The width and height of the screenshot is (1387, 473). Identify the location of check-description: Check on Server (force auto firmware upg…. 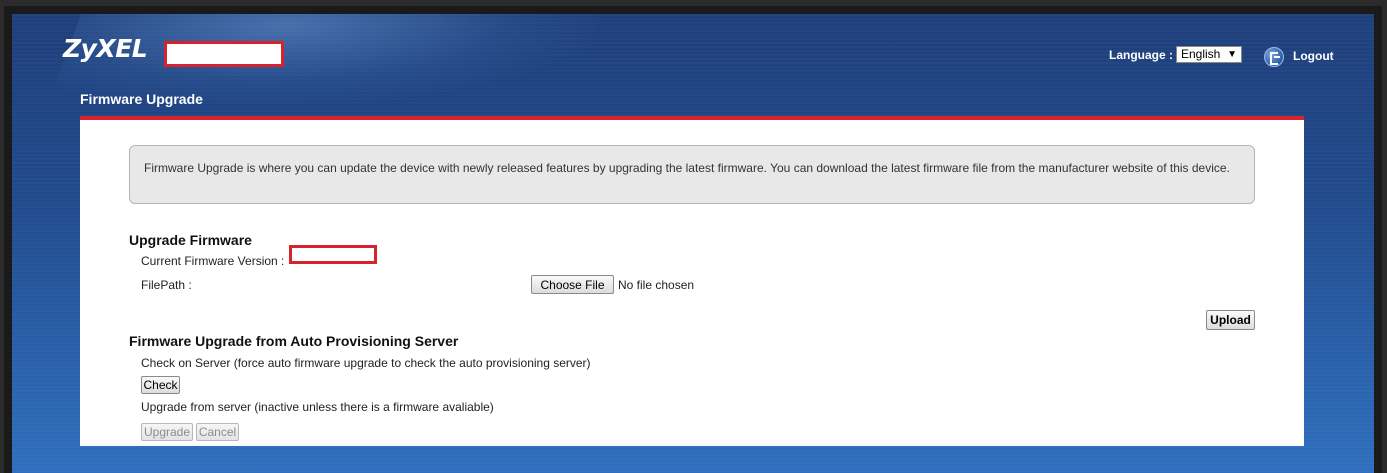
(366, 363).